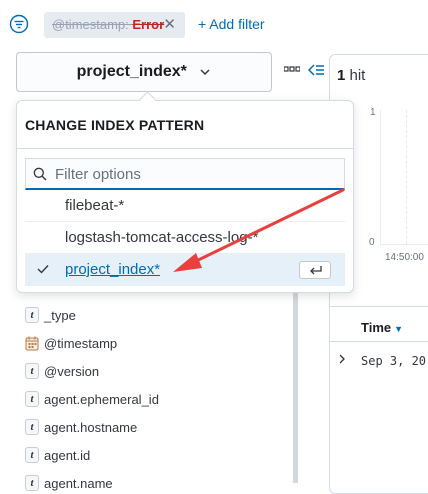 The image size is (428, 494). I want to click on histogram-chart, so click(404, 177).